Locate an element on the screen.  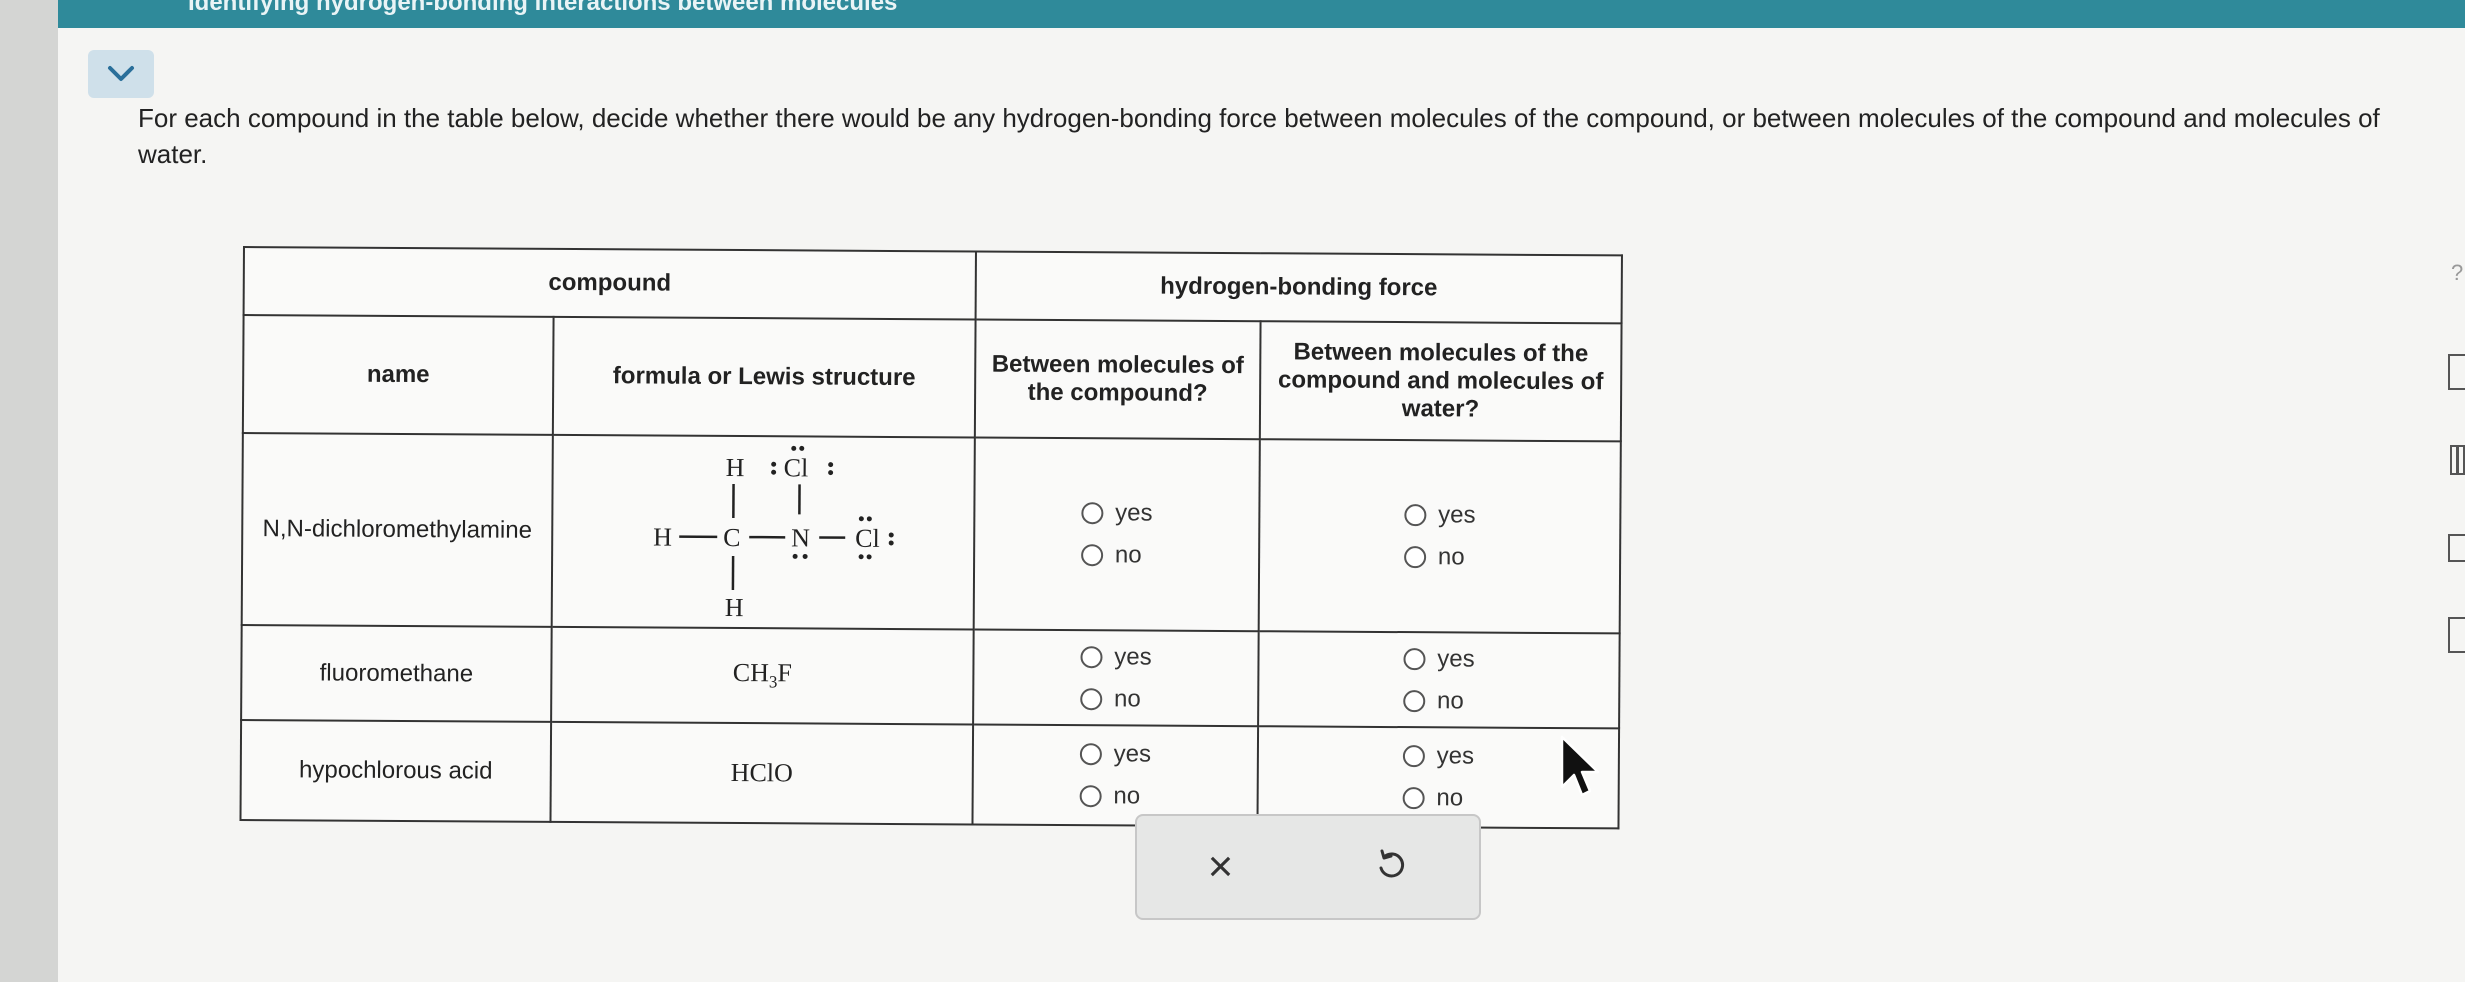
clear-button: × is located at coordinates (1221, 867).